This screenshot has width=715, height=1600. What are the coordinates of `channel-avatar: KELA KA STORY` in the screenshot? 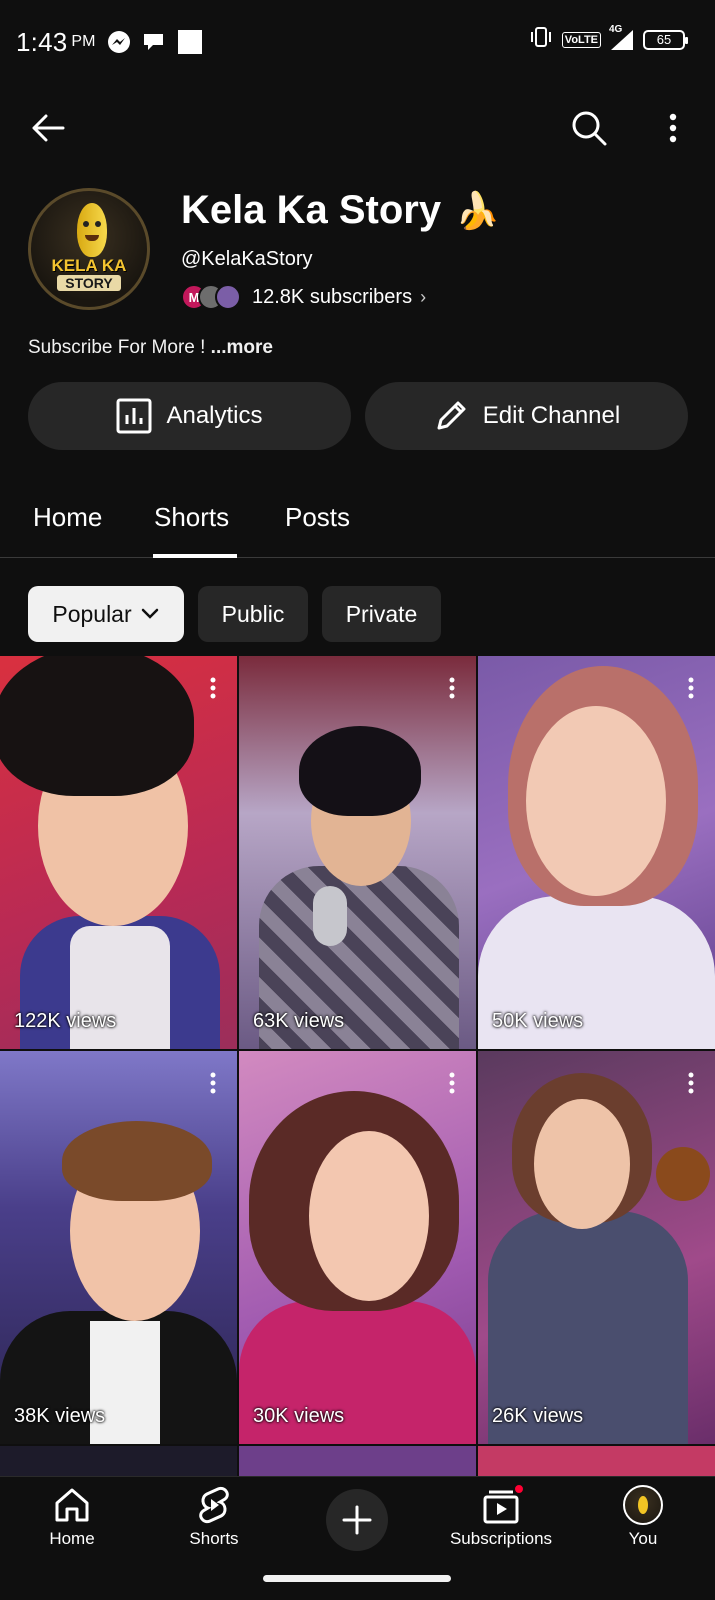 It's located at (89, 249).